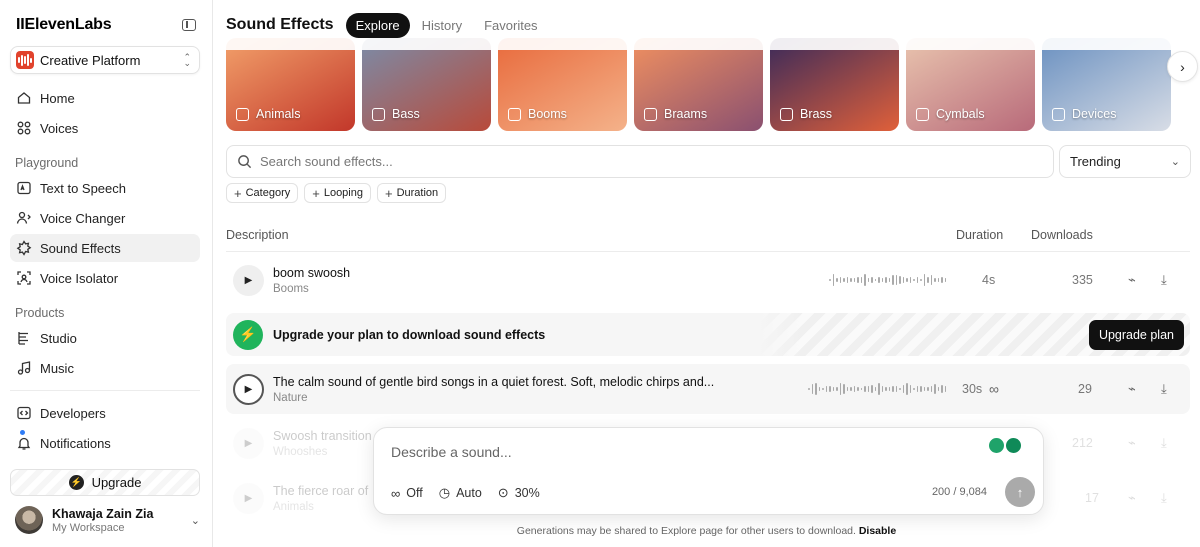 The height and width of the screenshot is (547, 1200). Describe the element at coordinates (877, 531) in the screenshot. I see `disable-link: Disable` at that location.